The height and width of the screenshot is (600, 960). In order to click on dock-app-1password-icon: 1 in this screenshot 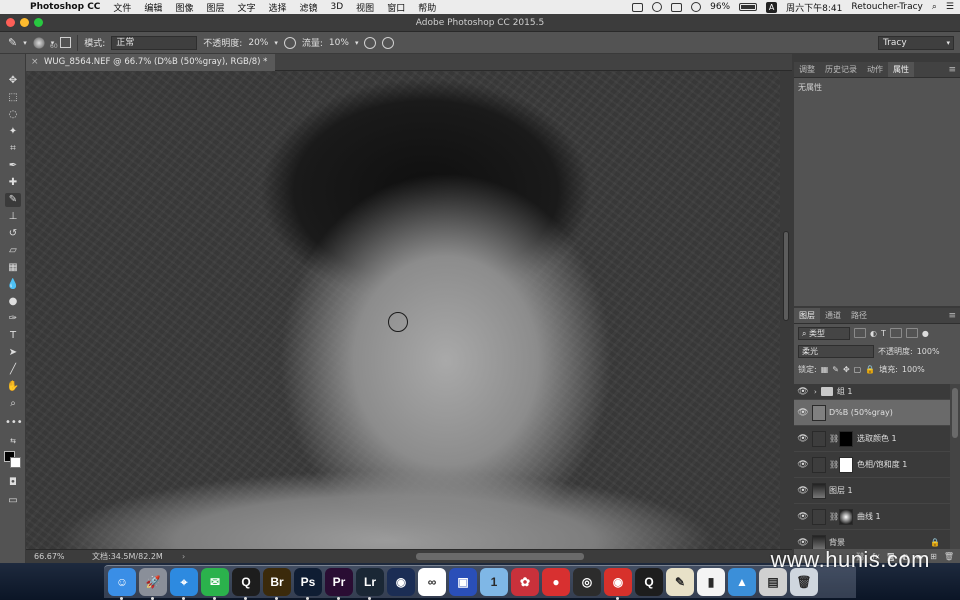, I will do `click(494, 582)`.